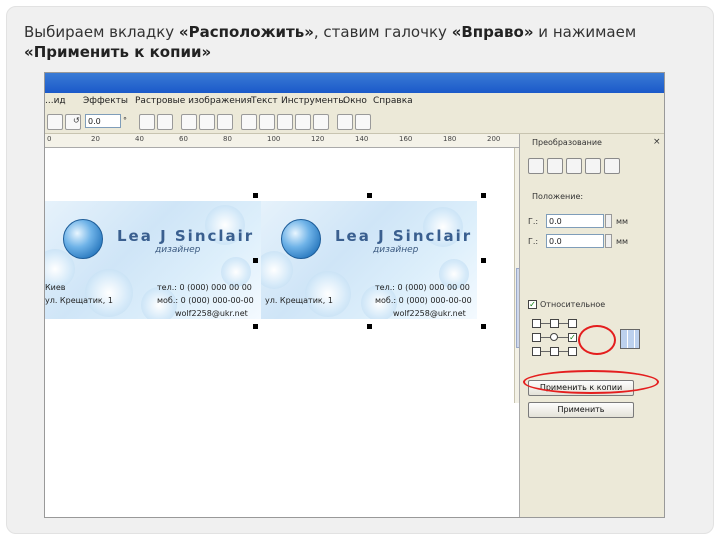 This screenshot has height=540, width=720. Describe the element at coordinates (49, 139) in the screenshot. I see `ruler-tick: 0` at that location.